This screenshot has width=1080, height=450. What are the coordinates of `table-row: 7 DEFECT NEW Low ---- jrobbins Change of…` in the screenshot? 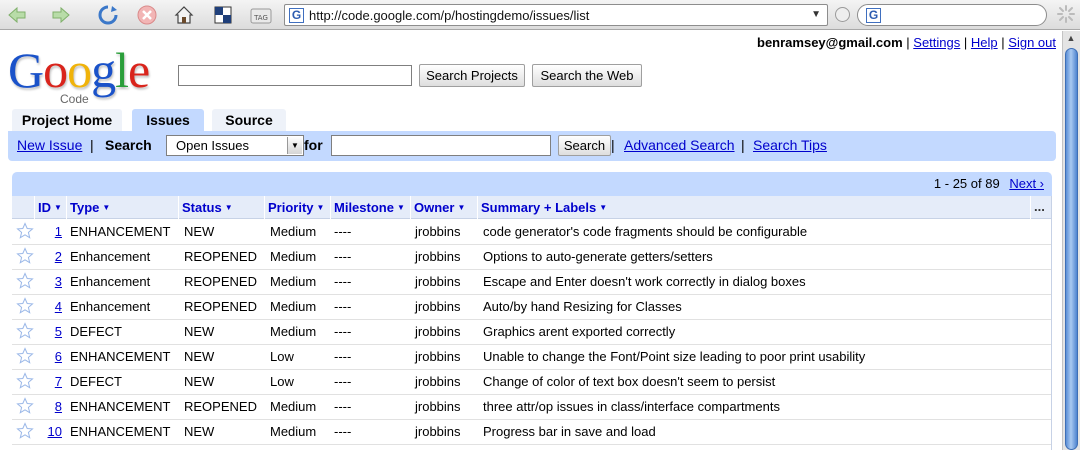 It's located at (532, 382).